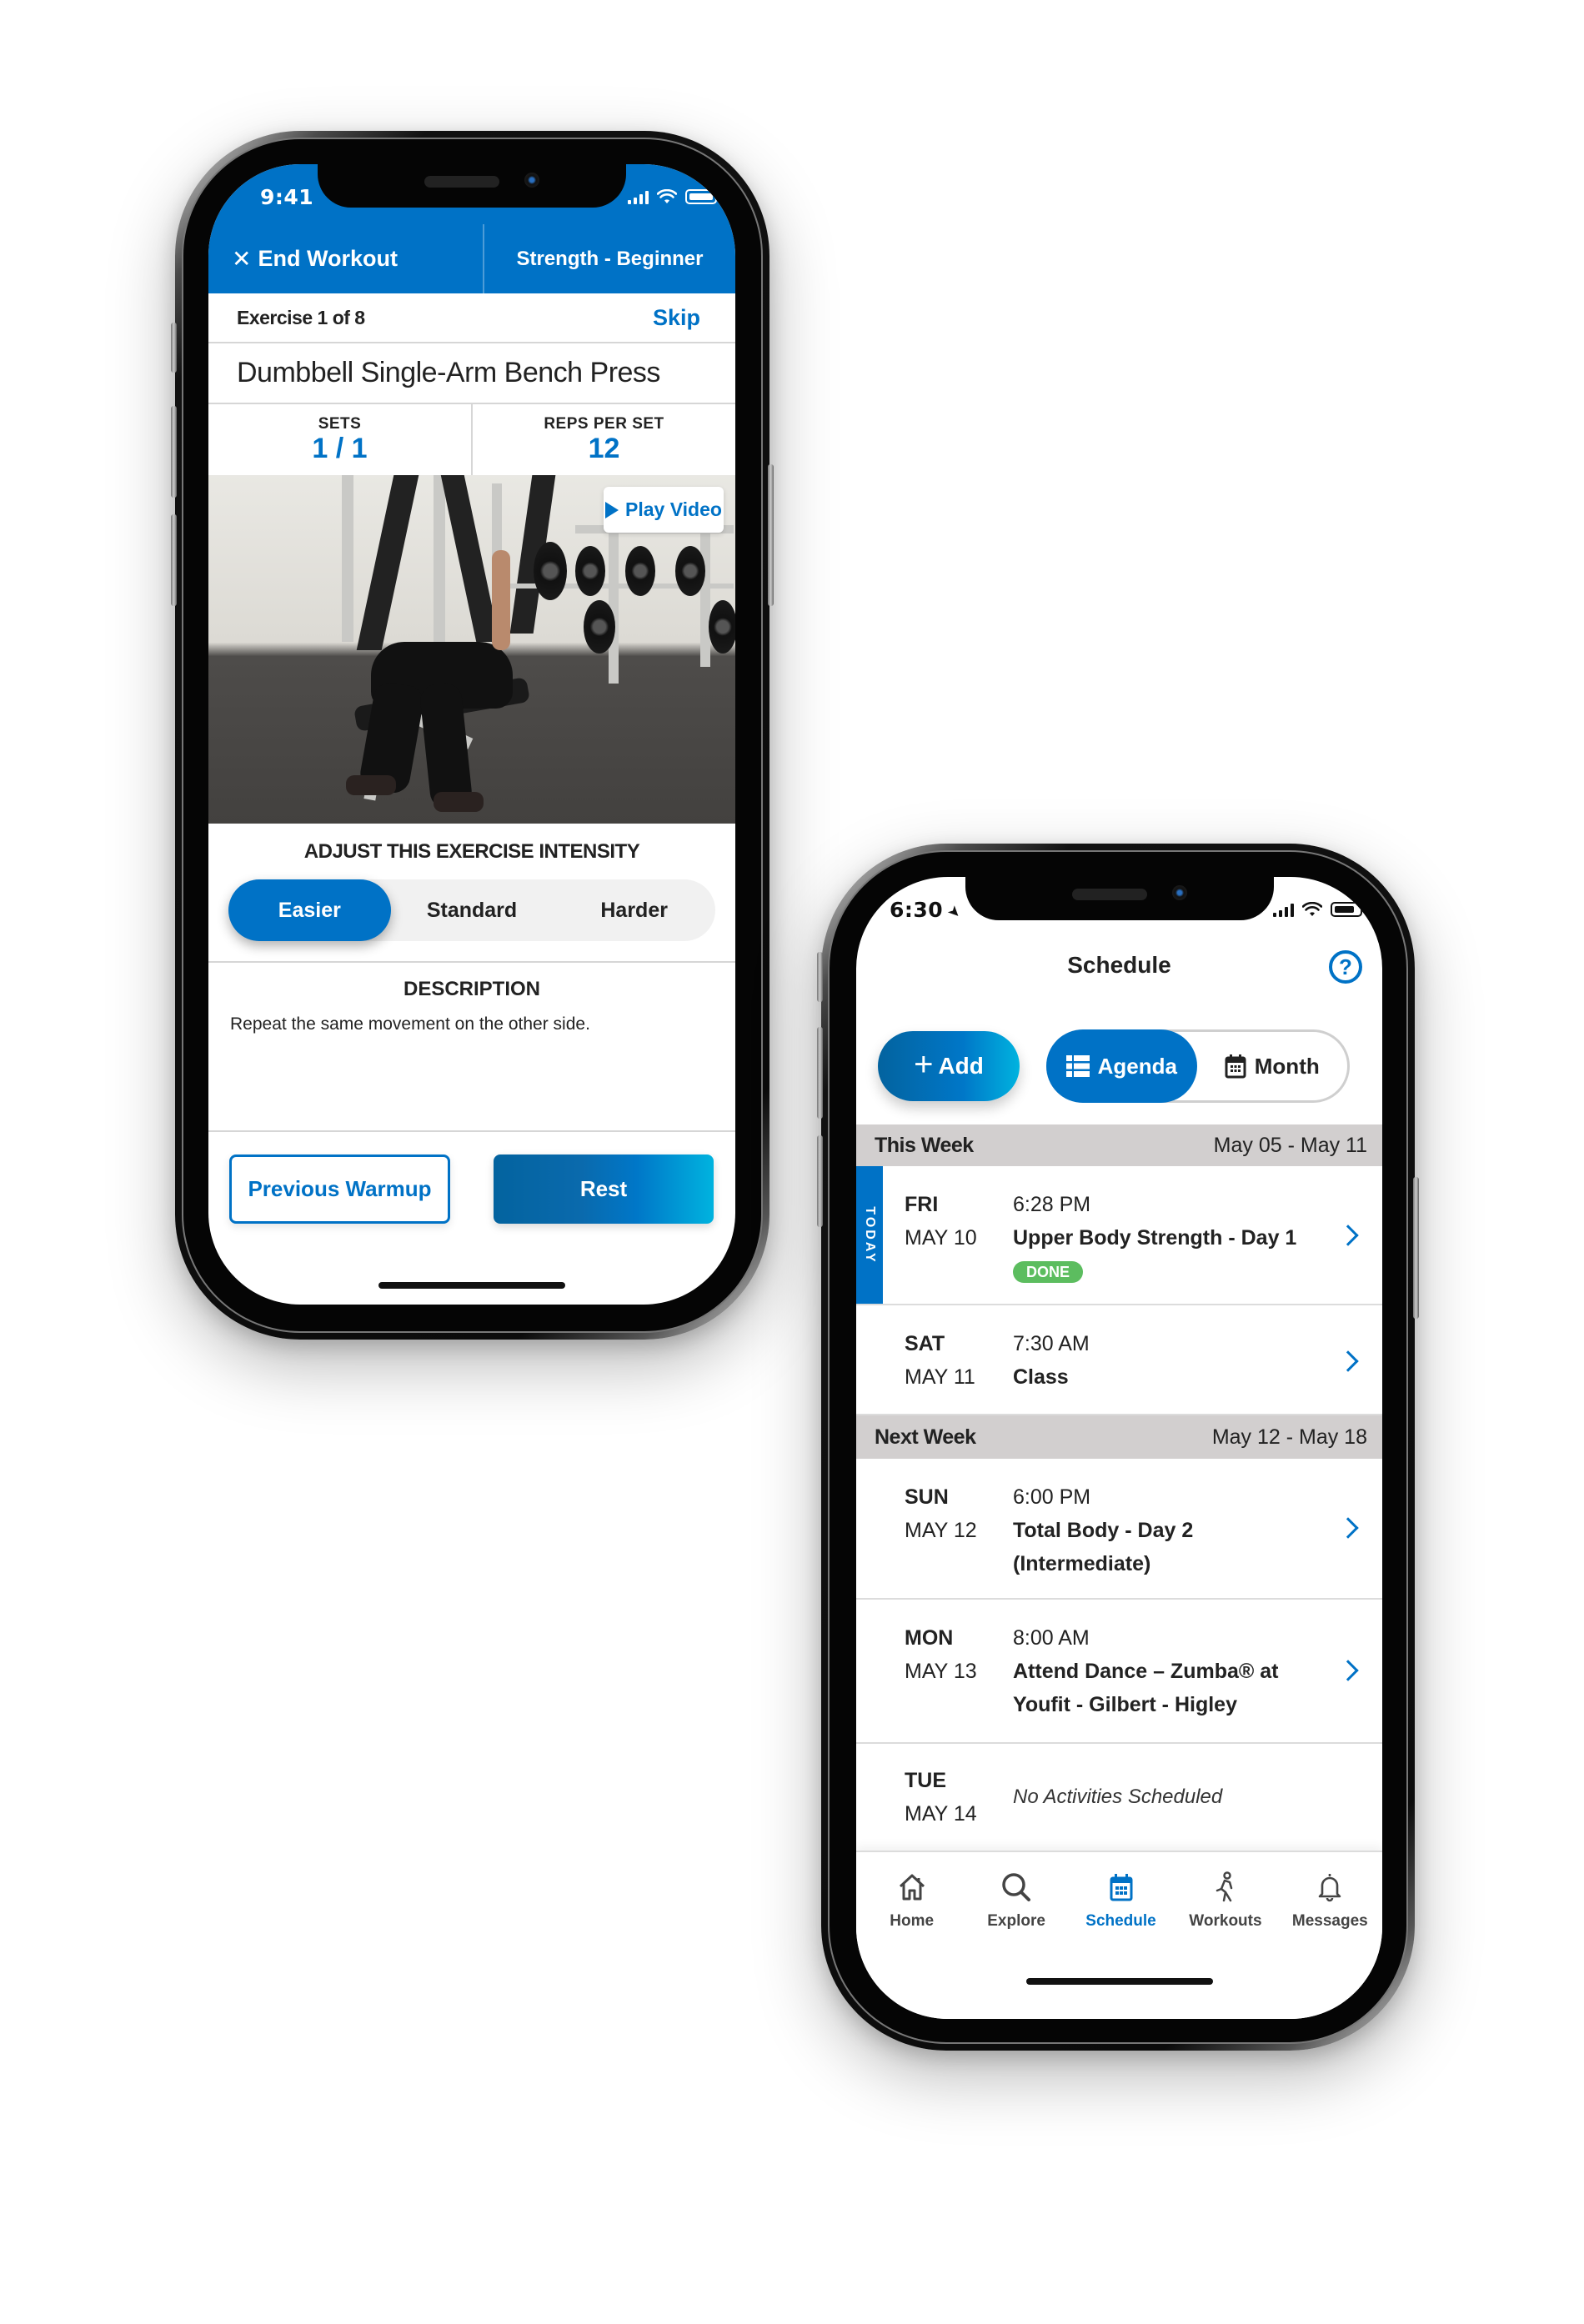  I want to click on exercise-counter: Exercise 1 of 8, so click(301, 317).